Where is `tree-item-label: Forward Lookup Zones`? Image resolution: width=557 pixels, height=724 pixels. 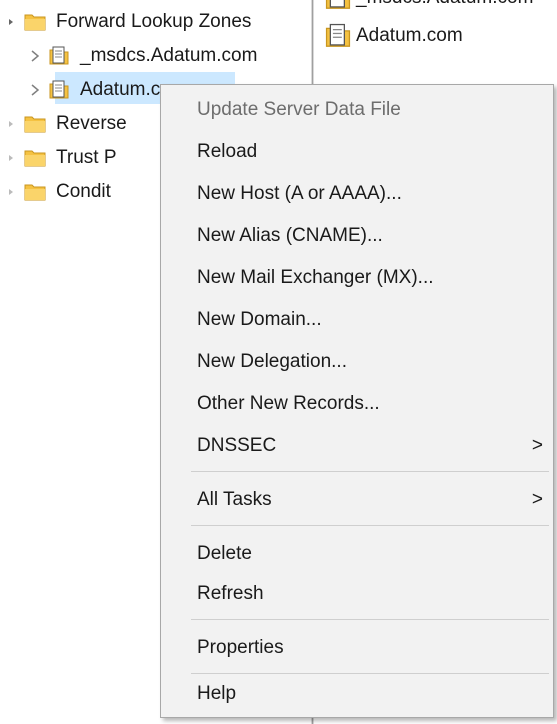
tree-item-label: Forward Lookup Zones is located at coordinates (154, 21).